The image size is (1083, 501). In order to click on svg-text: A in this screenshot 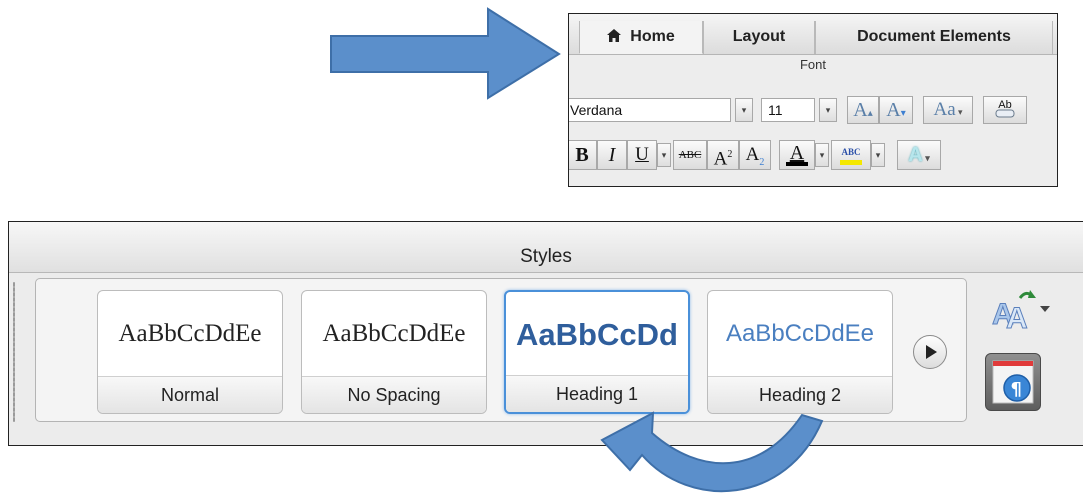, I will do `click(1017, 318)`.